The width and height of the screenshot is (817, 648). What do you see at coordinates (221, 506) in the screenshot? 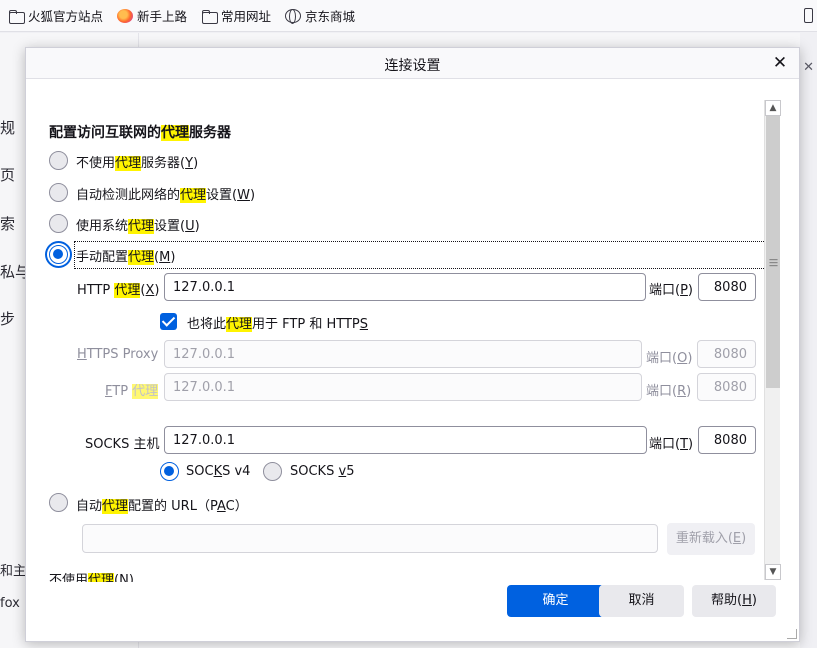
I see `access-key: A` at bounding box center [221, 506].